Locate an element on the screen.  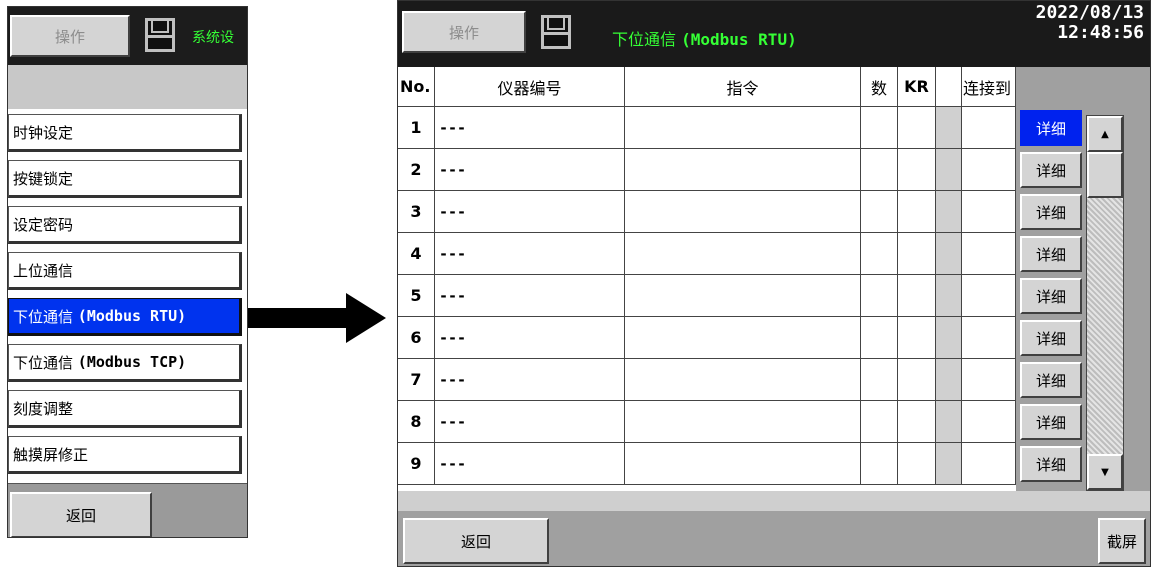
scrollbar-thumb is located at coordinates (1105, 175).